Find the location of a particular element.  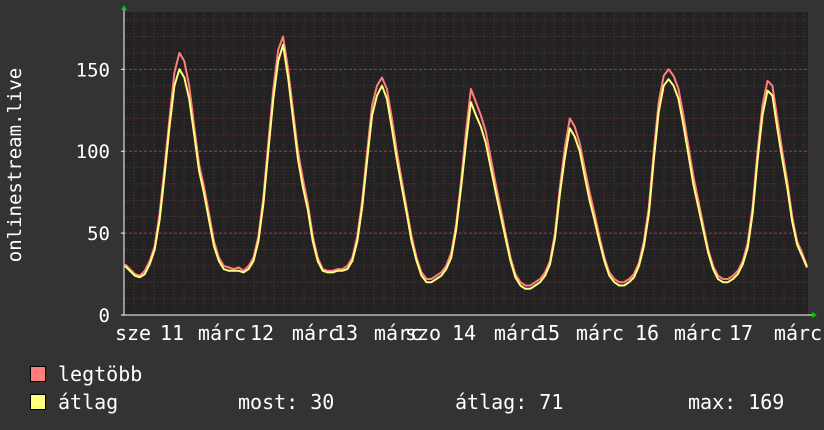

y-tick-label: 100 is located at coordinates (93, 152).